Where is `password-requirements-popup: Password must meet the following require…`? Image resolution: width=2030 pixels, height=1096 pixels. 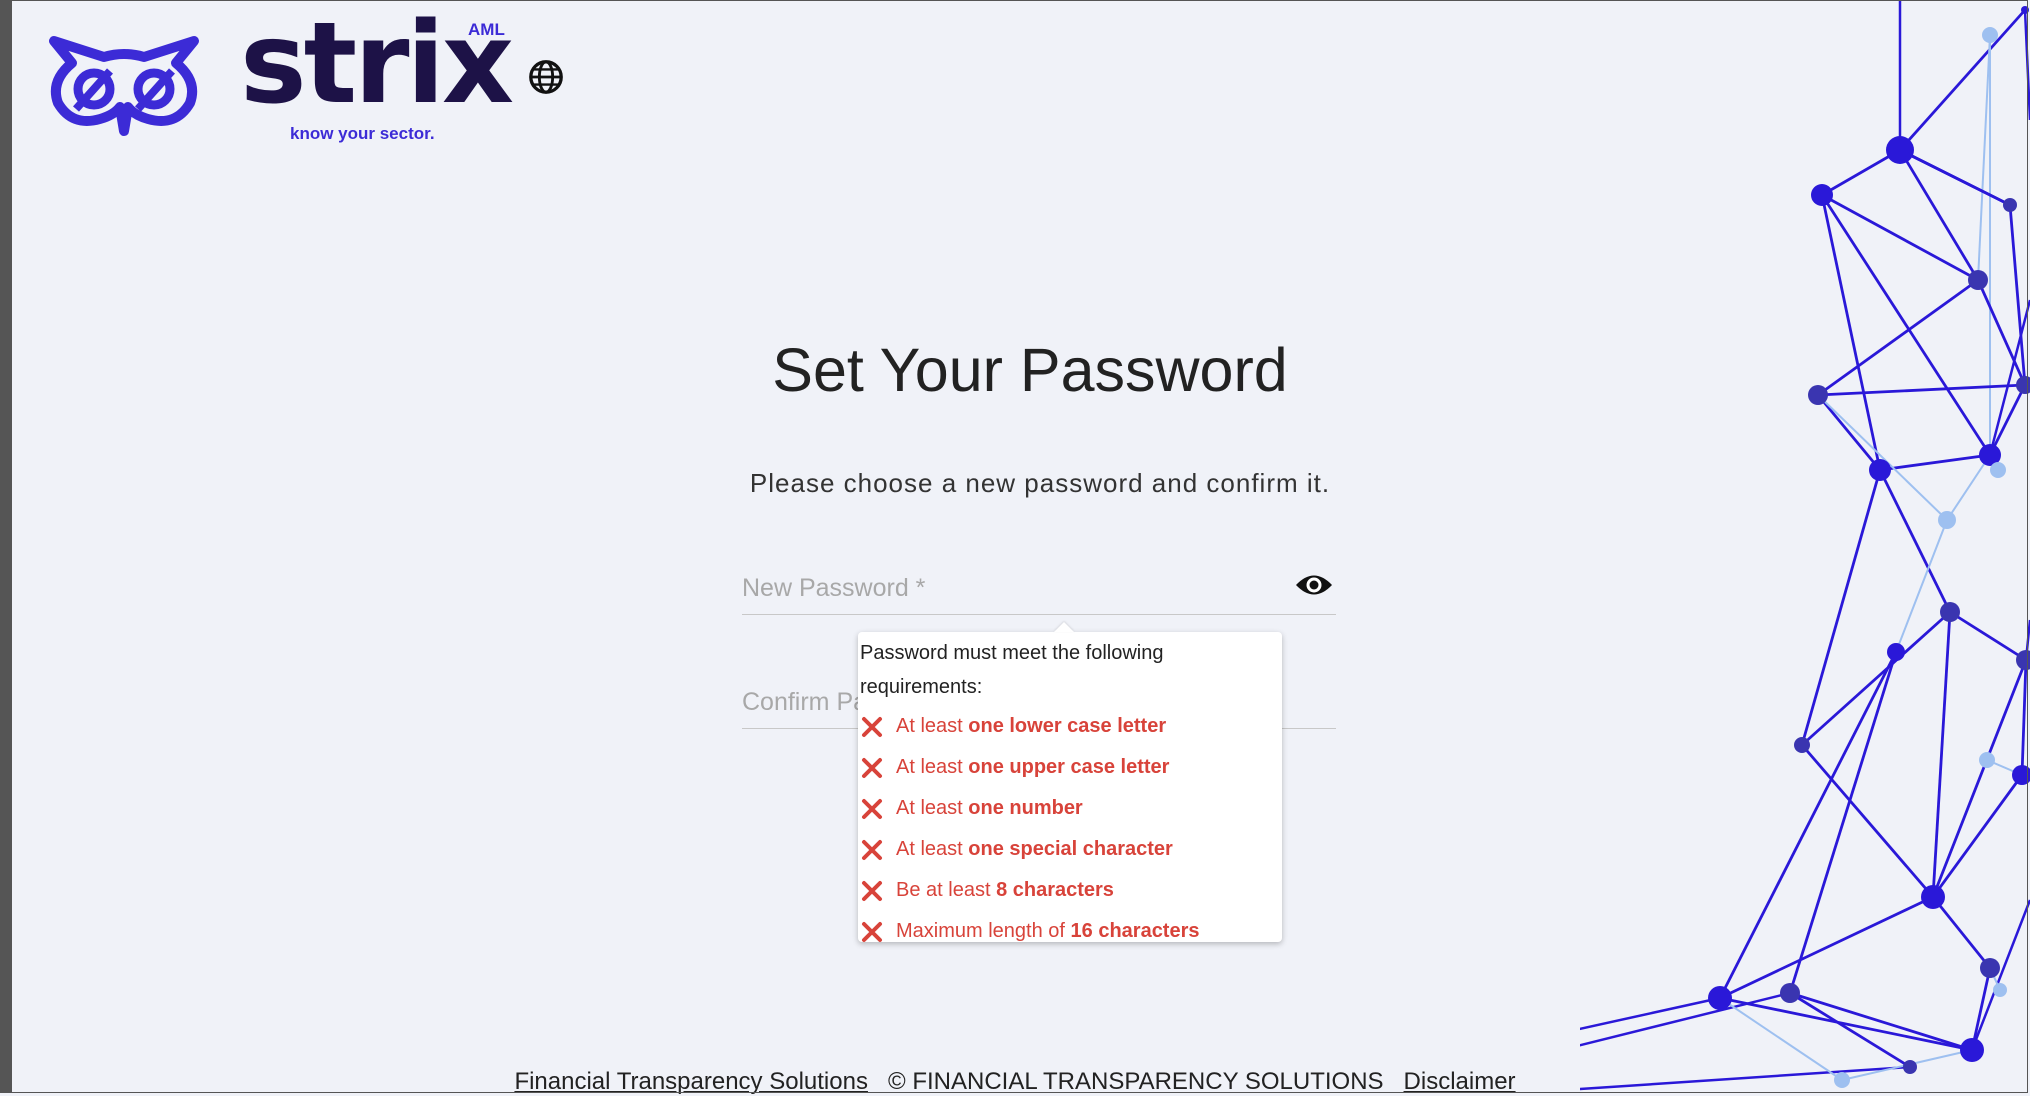 password-requirements-popup: Password must meet the following require… is located at coordinates (1070, 782).